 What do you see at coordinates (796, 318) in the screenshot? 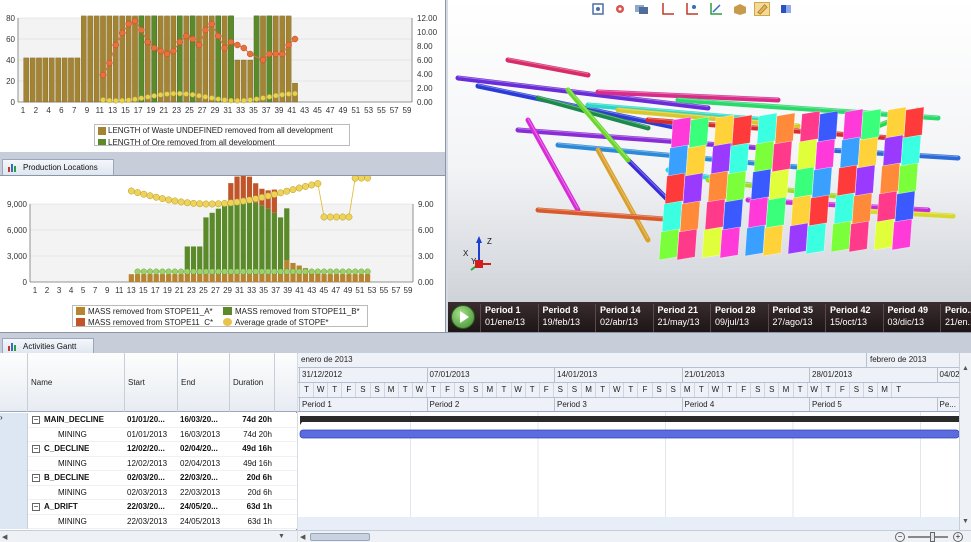
I see `period-item: Period 35 27/ago/13` at bounding box center [796, 318].